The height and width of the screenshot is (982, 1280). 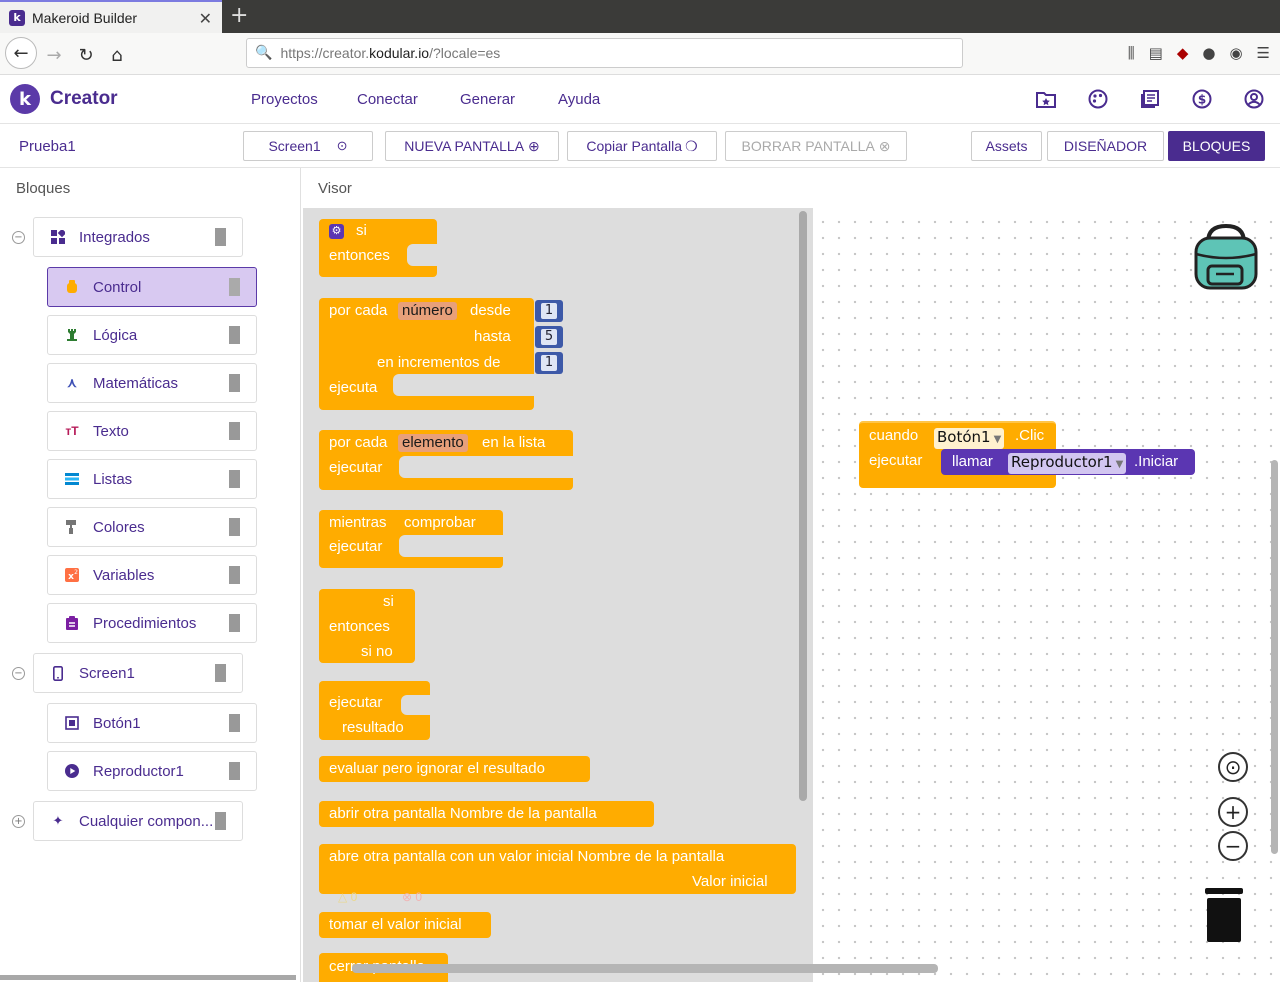 What do you see at coordinates (54, 55) in the screenshot?
I see `forward-icon: →` at bounding box center [54, 55].